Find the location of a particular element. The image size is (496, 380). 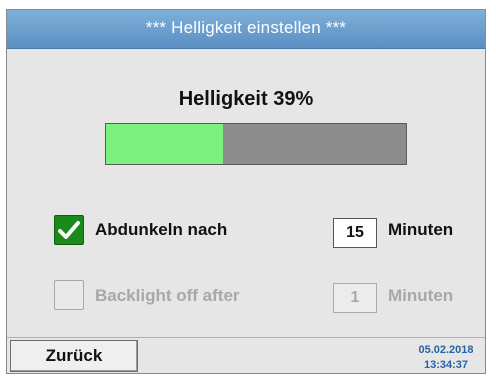

dim-after-label: Abdunkeln nach is located at coordinates (161, 229).